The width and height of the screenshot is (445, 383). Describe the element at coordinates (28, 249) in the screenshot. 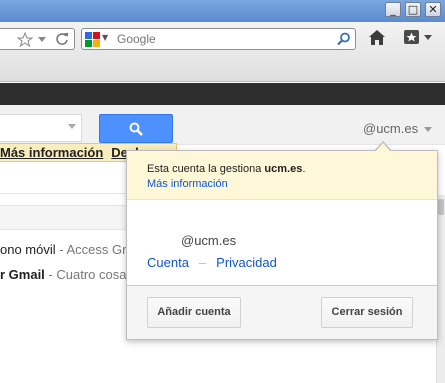

I see `sender: ono móvil` at that location.